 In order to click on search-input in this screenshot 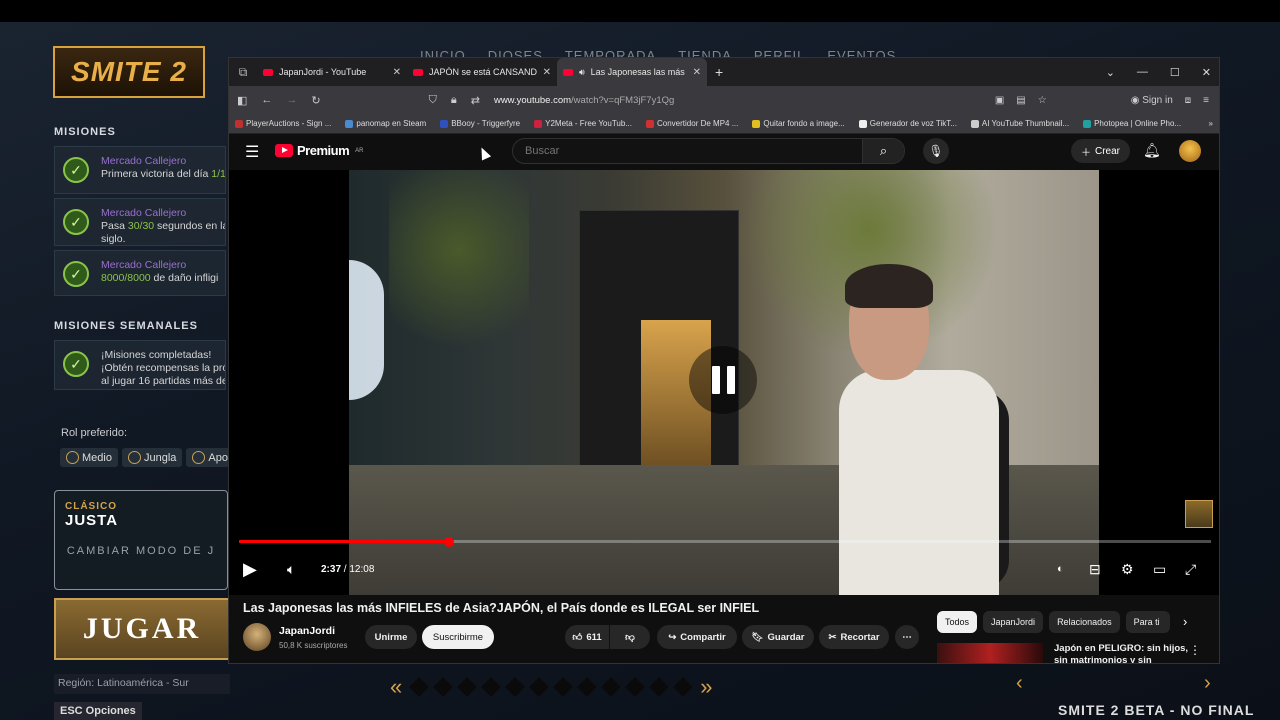, I will do `click(690, 151)`.